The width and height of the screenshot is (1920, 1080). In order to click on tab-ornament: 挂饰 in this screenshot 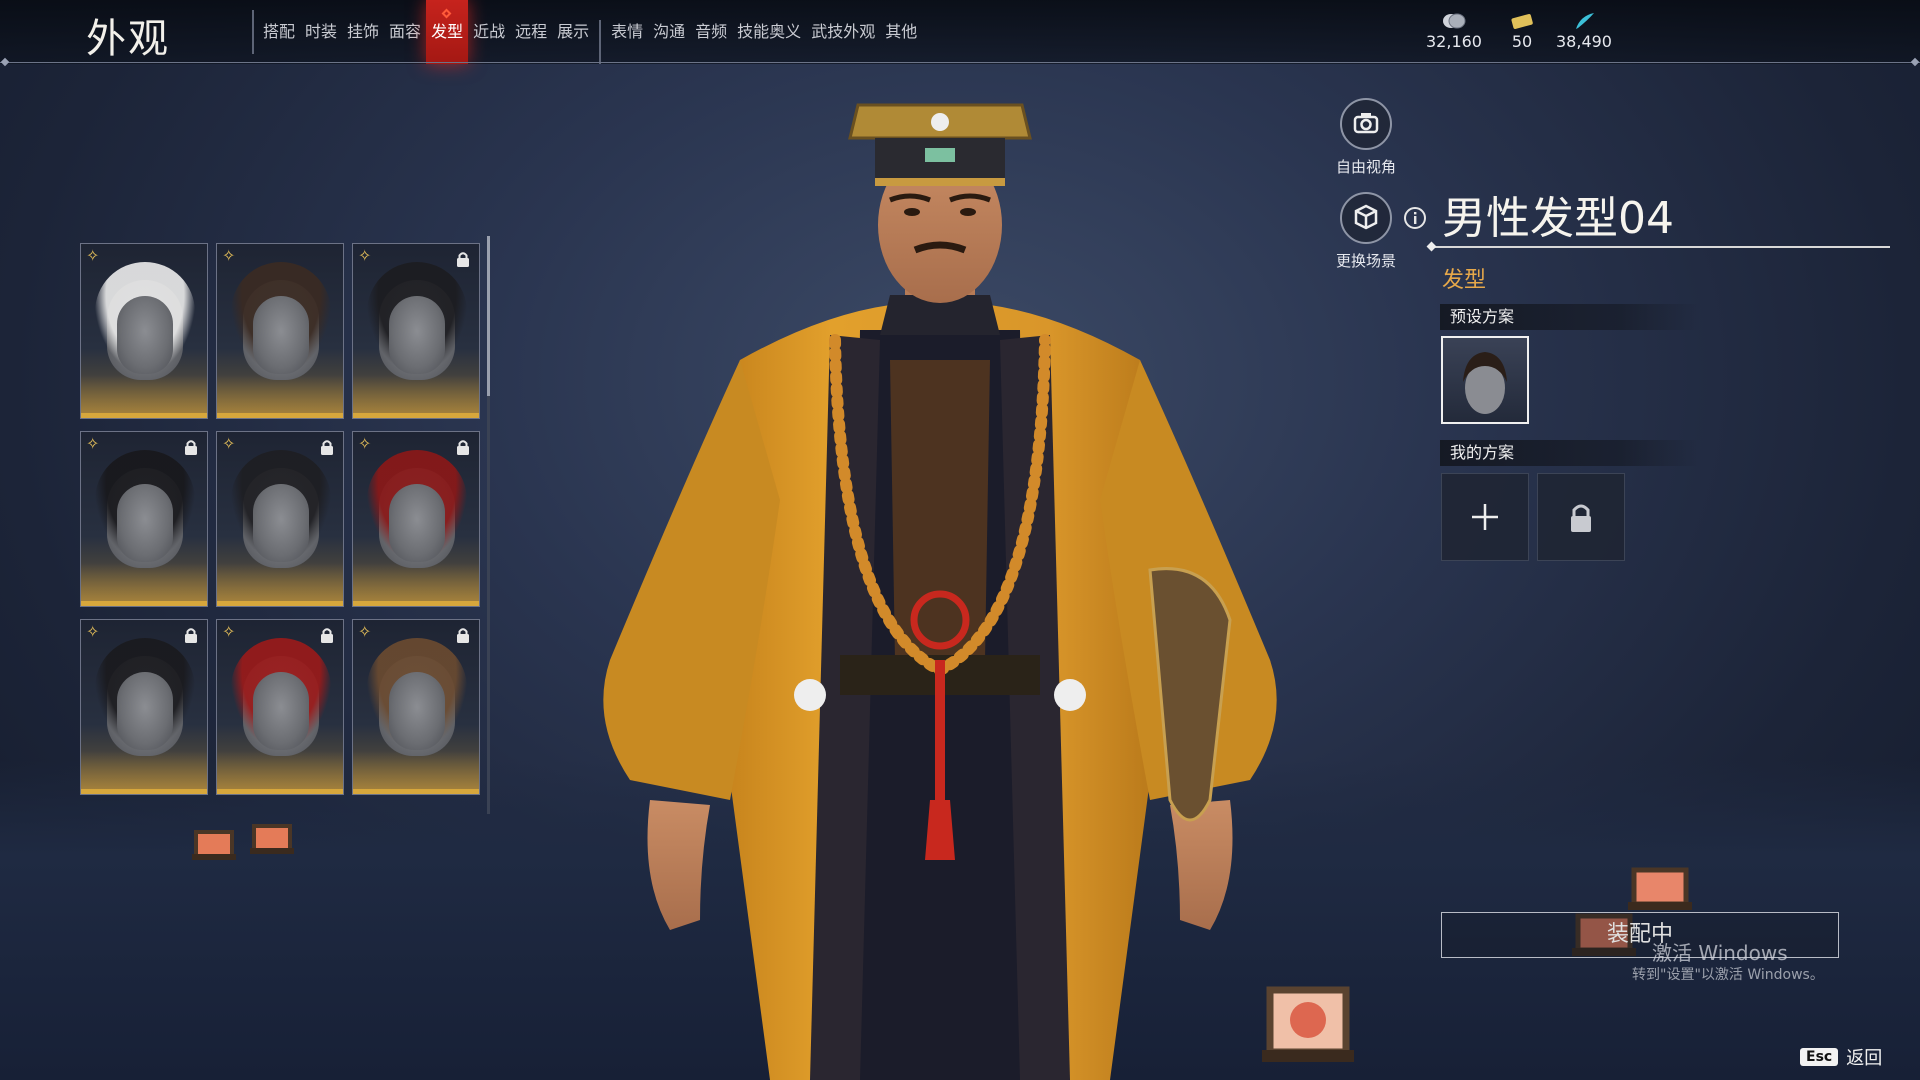, I will do `click(363, 32)`.